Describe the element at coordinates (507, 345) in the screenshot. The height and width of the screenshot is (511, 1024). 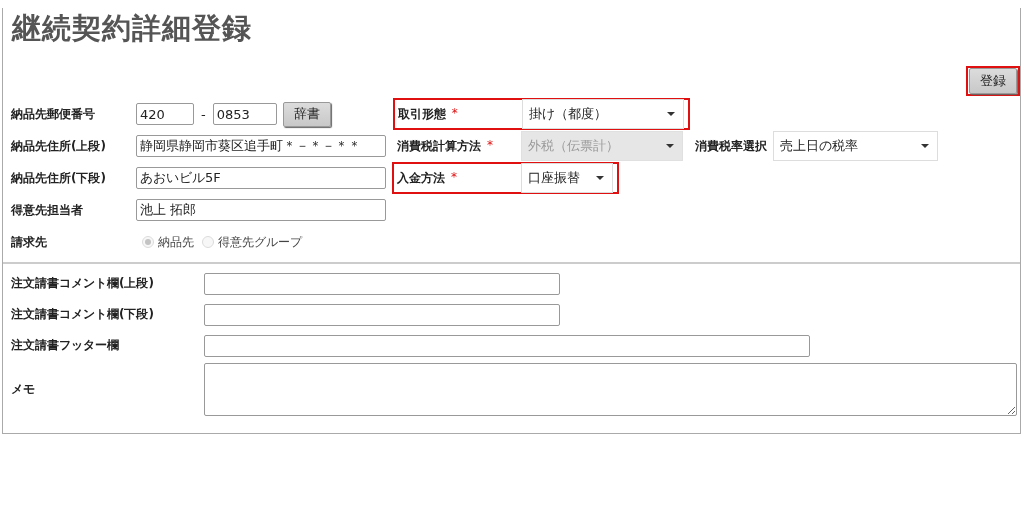
I see `footer-field` at that location.